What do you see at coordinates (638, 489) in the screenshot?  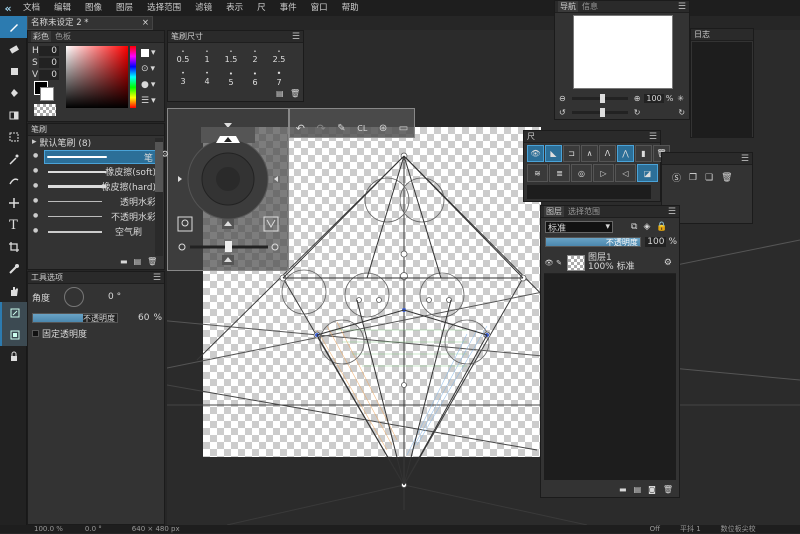 I see `new-layer-icon: ▤` at bounding box center [638, 489].